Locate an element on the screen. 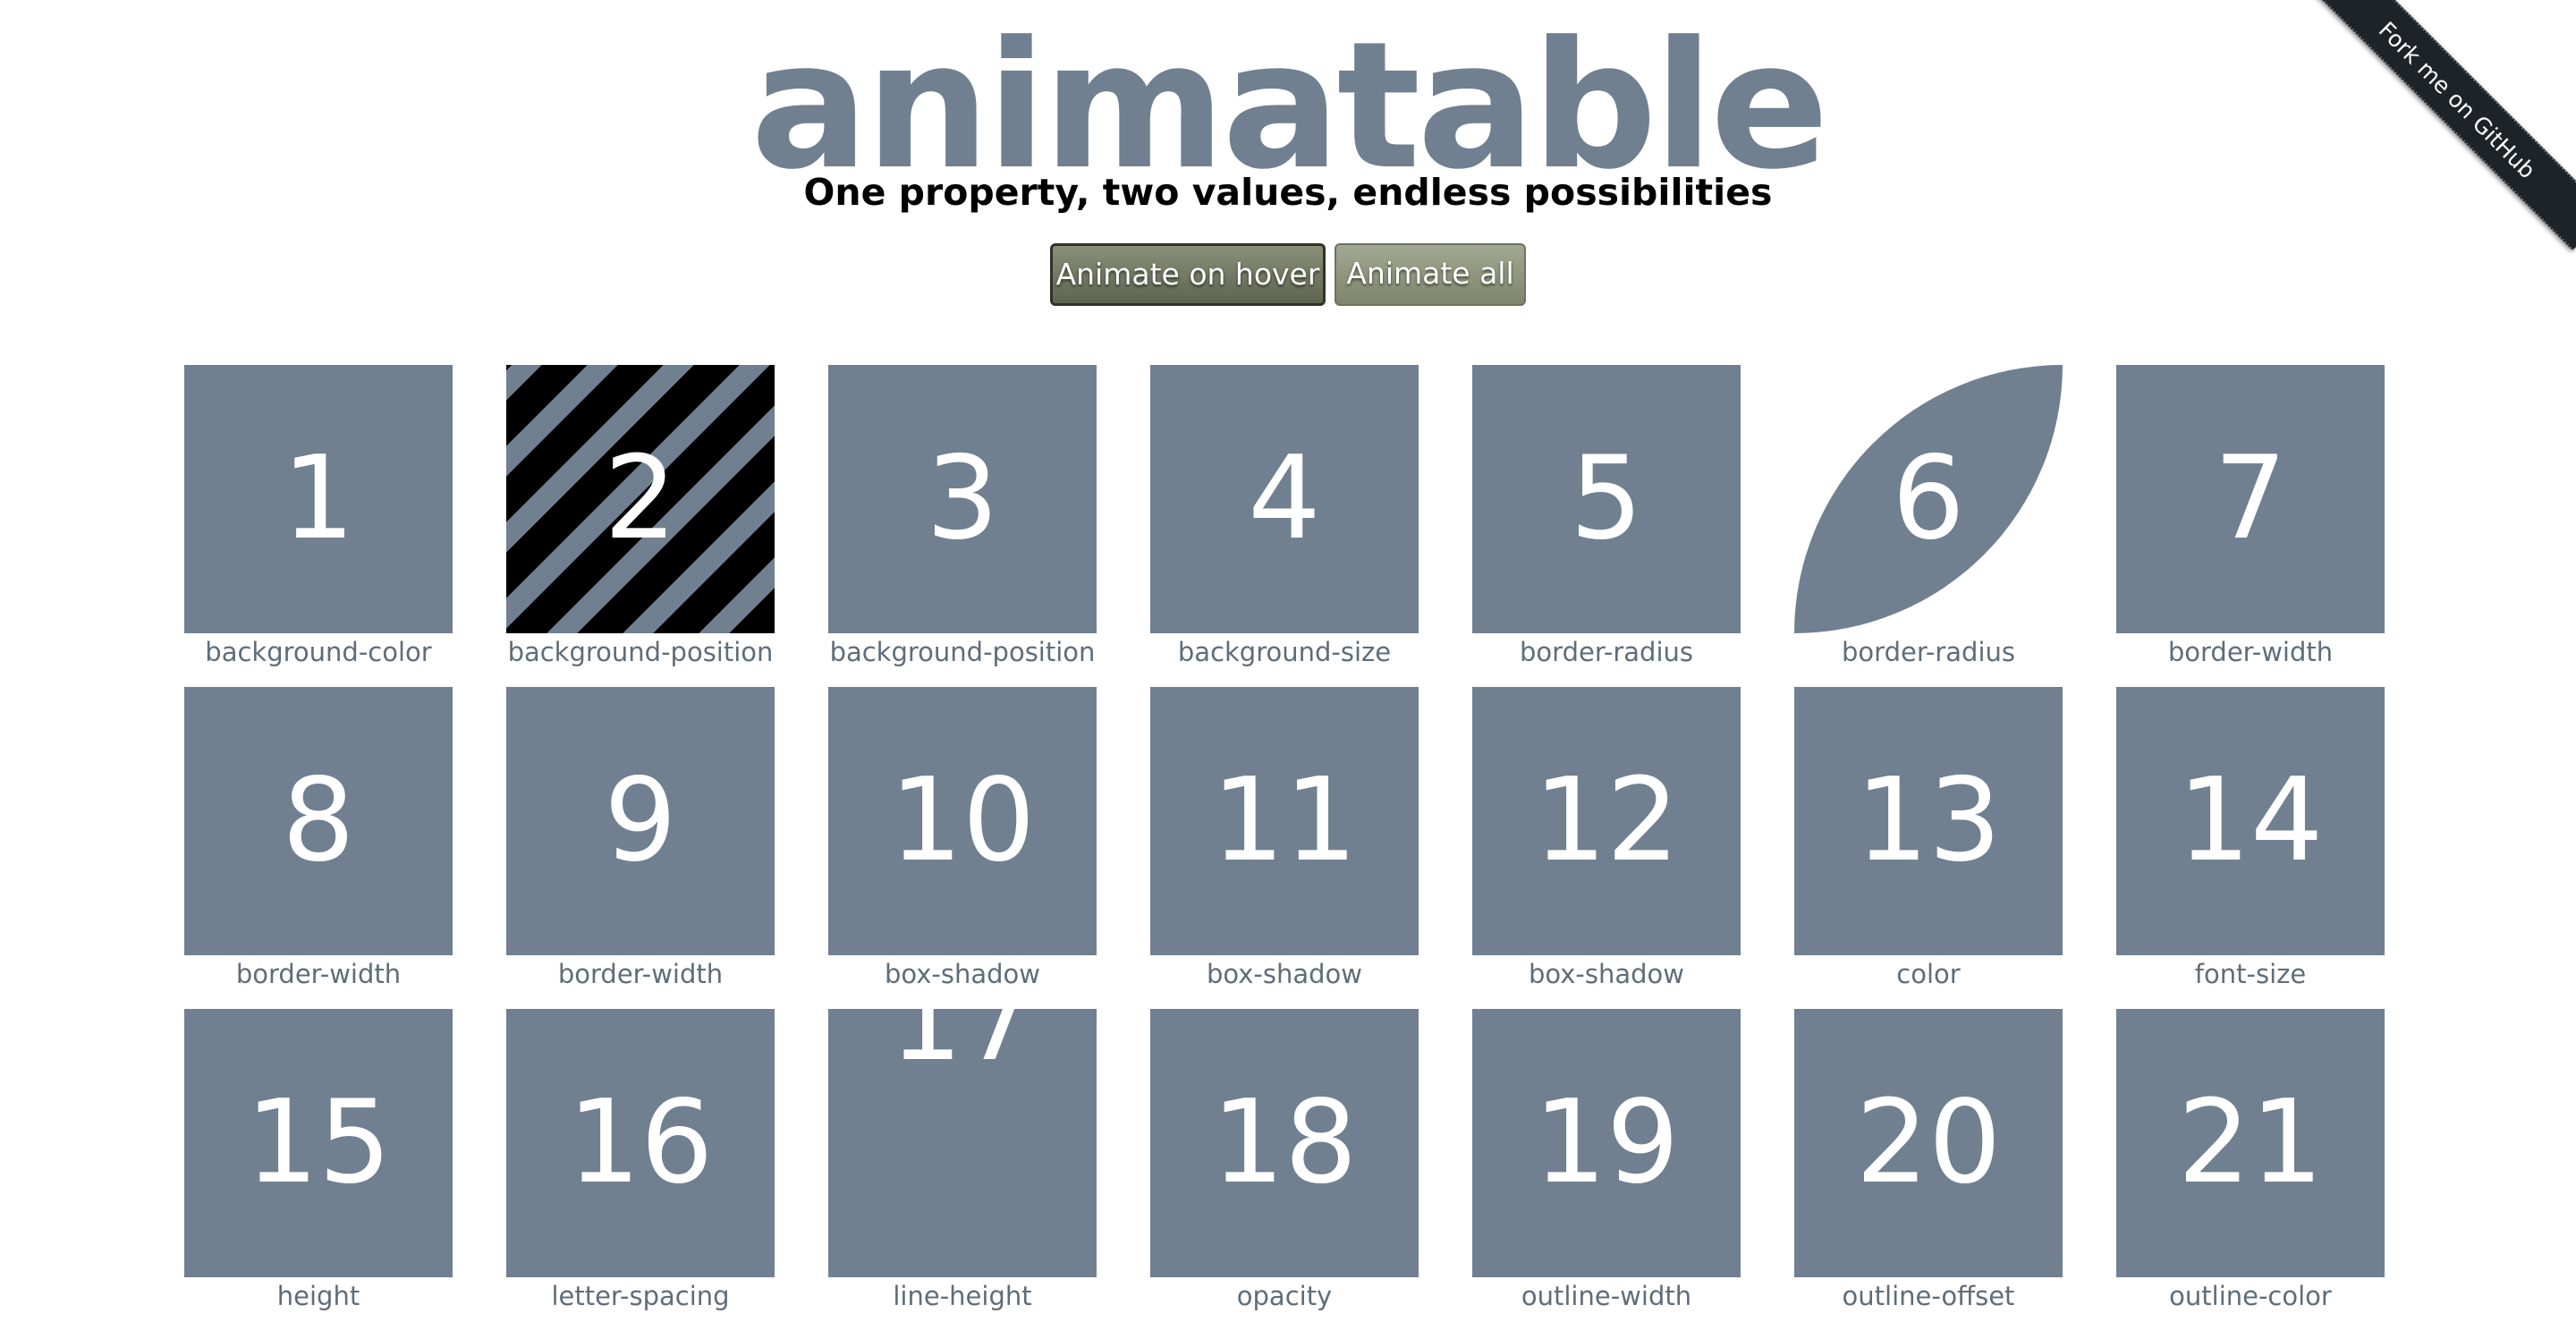 The width and height of the screenshot is (2576, 1322). grid-item: 4 background-size is located at coordinates (1284, 521).